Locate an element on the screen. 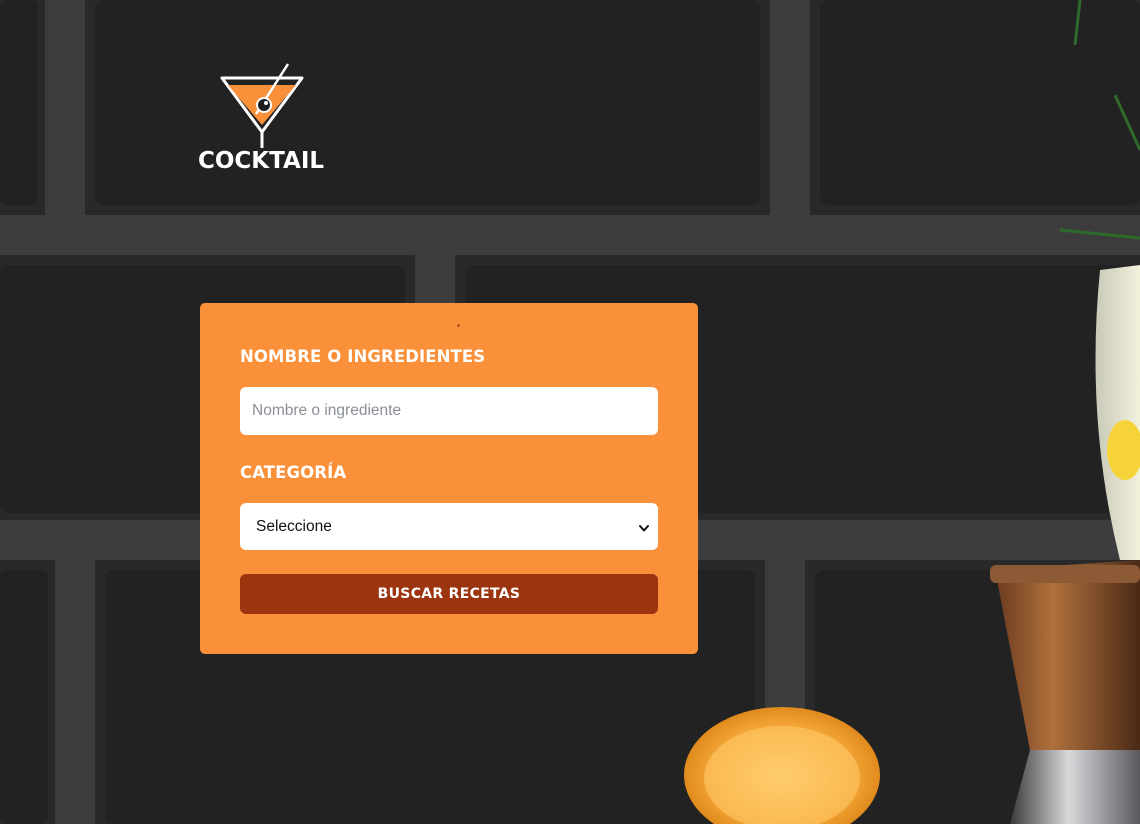 The height and width of the screenshot is (824, 1140). cocktail-glass-icon is located at coordinates (262, 106).